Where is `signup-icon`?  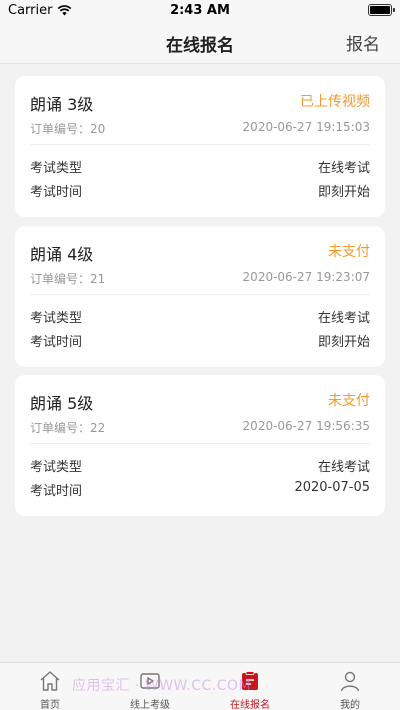
signup-icon is located at coordinates (250, 680).